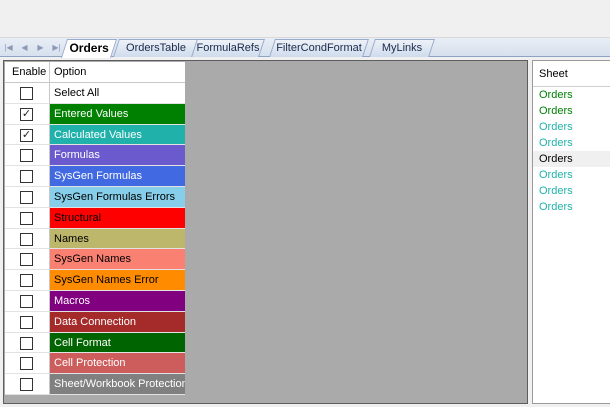  Describe the element at coordinates (56, 47) in the screenshot. I see `last-sheet-nav-icon: ▶|` at that location.